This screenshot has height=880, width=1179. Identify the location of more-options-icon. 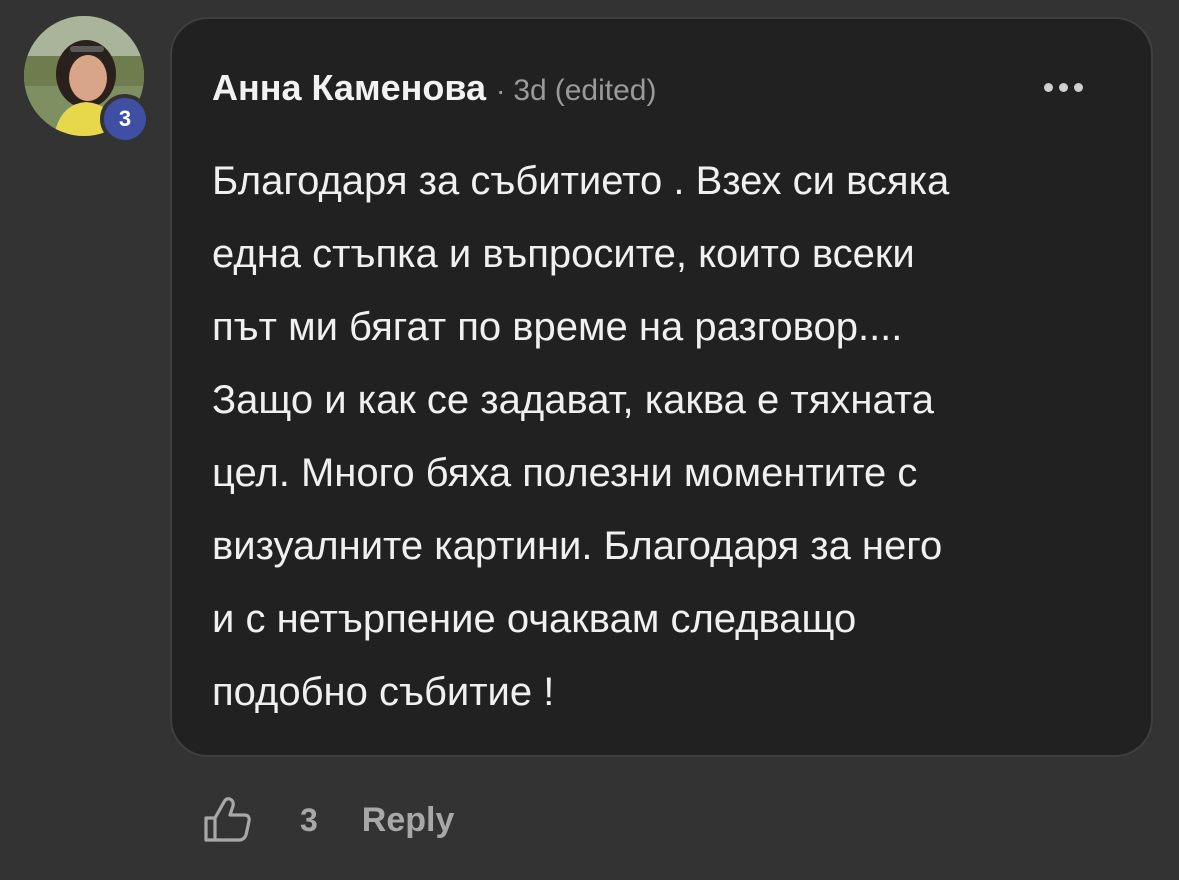
(1063, 87).